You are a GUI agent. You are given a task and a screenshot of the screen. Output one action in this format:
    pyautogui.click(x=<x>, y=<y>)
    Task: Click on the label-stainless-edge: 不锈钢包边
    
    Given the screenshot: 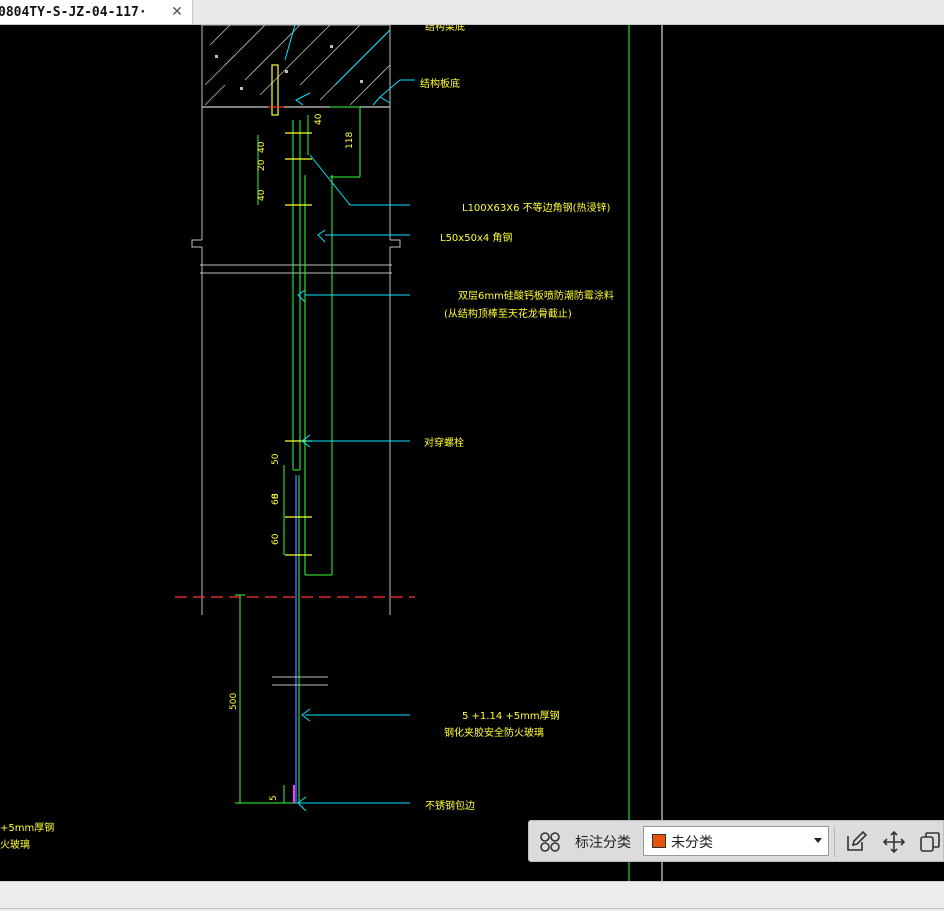 What is the action you would take?
    pyautogui.click(x=450, y=805)
    